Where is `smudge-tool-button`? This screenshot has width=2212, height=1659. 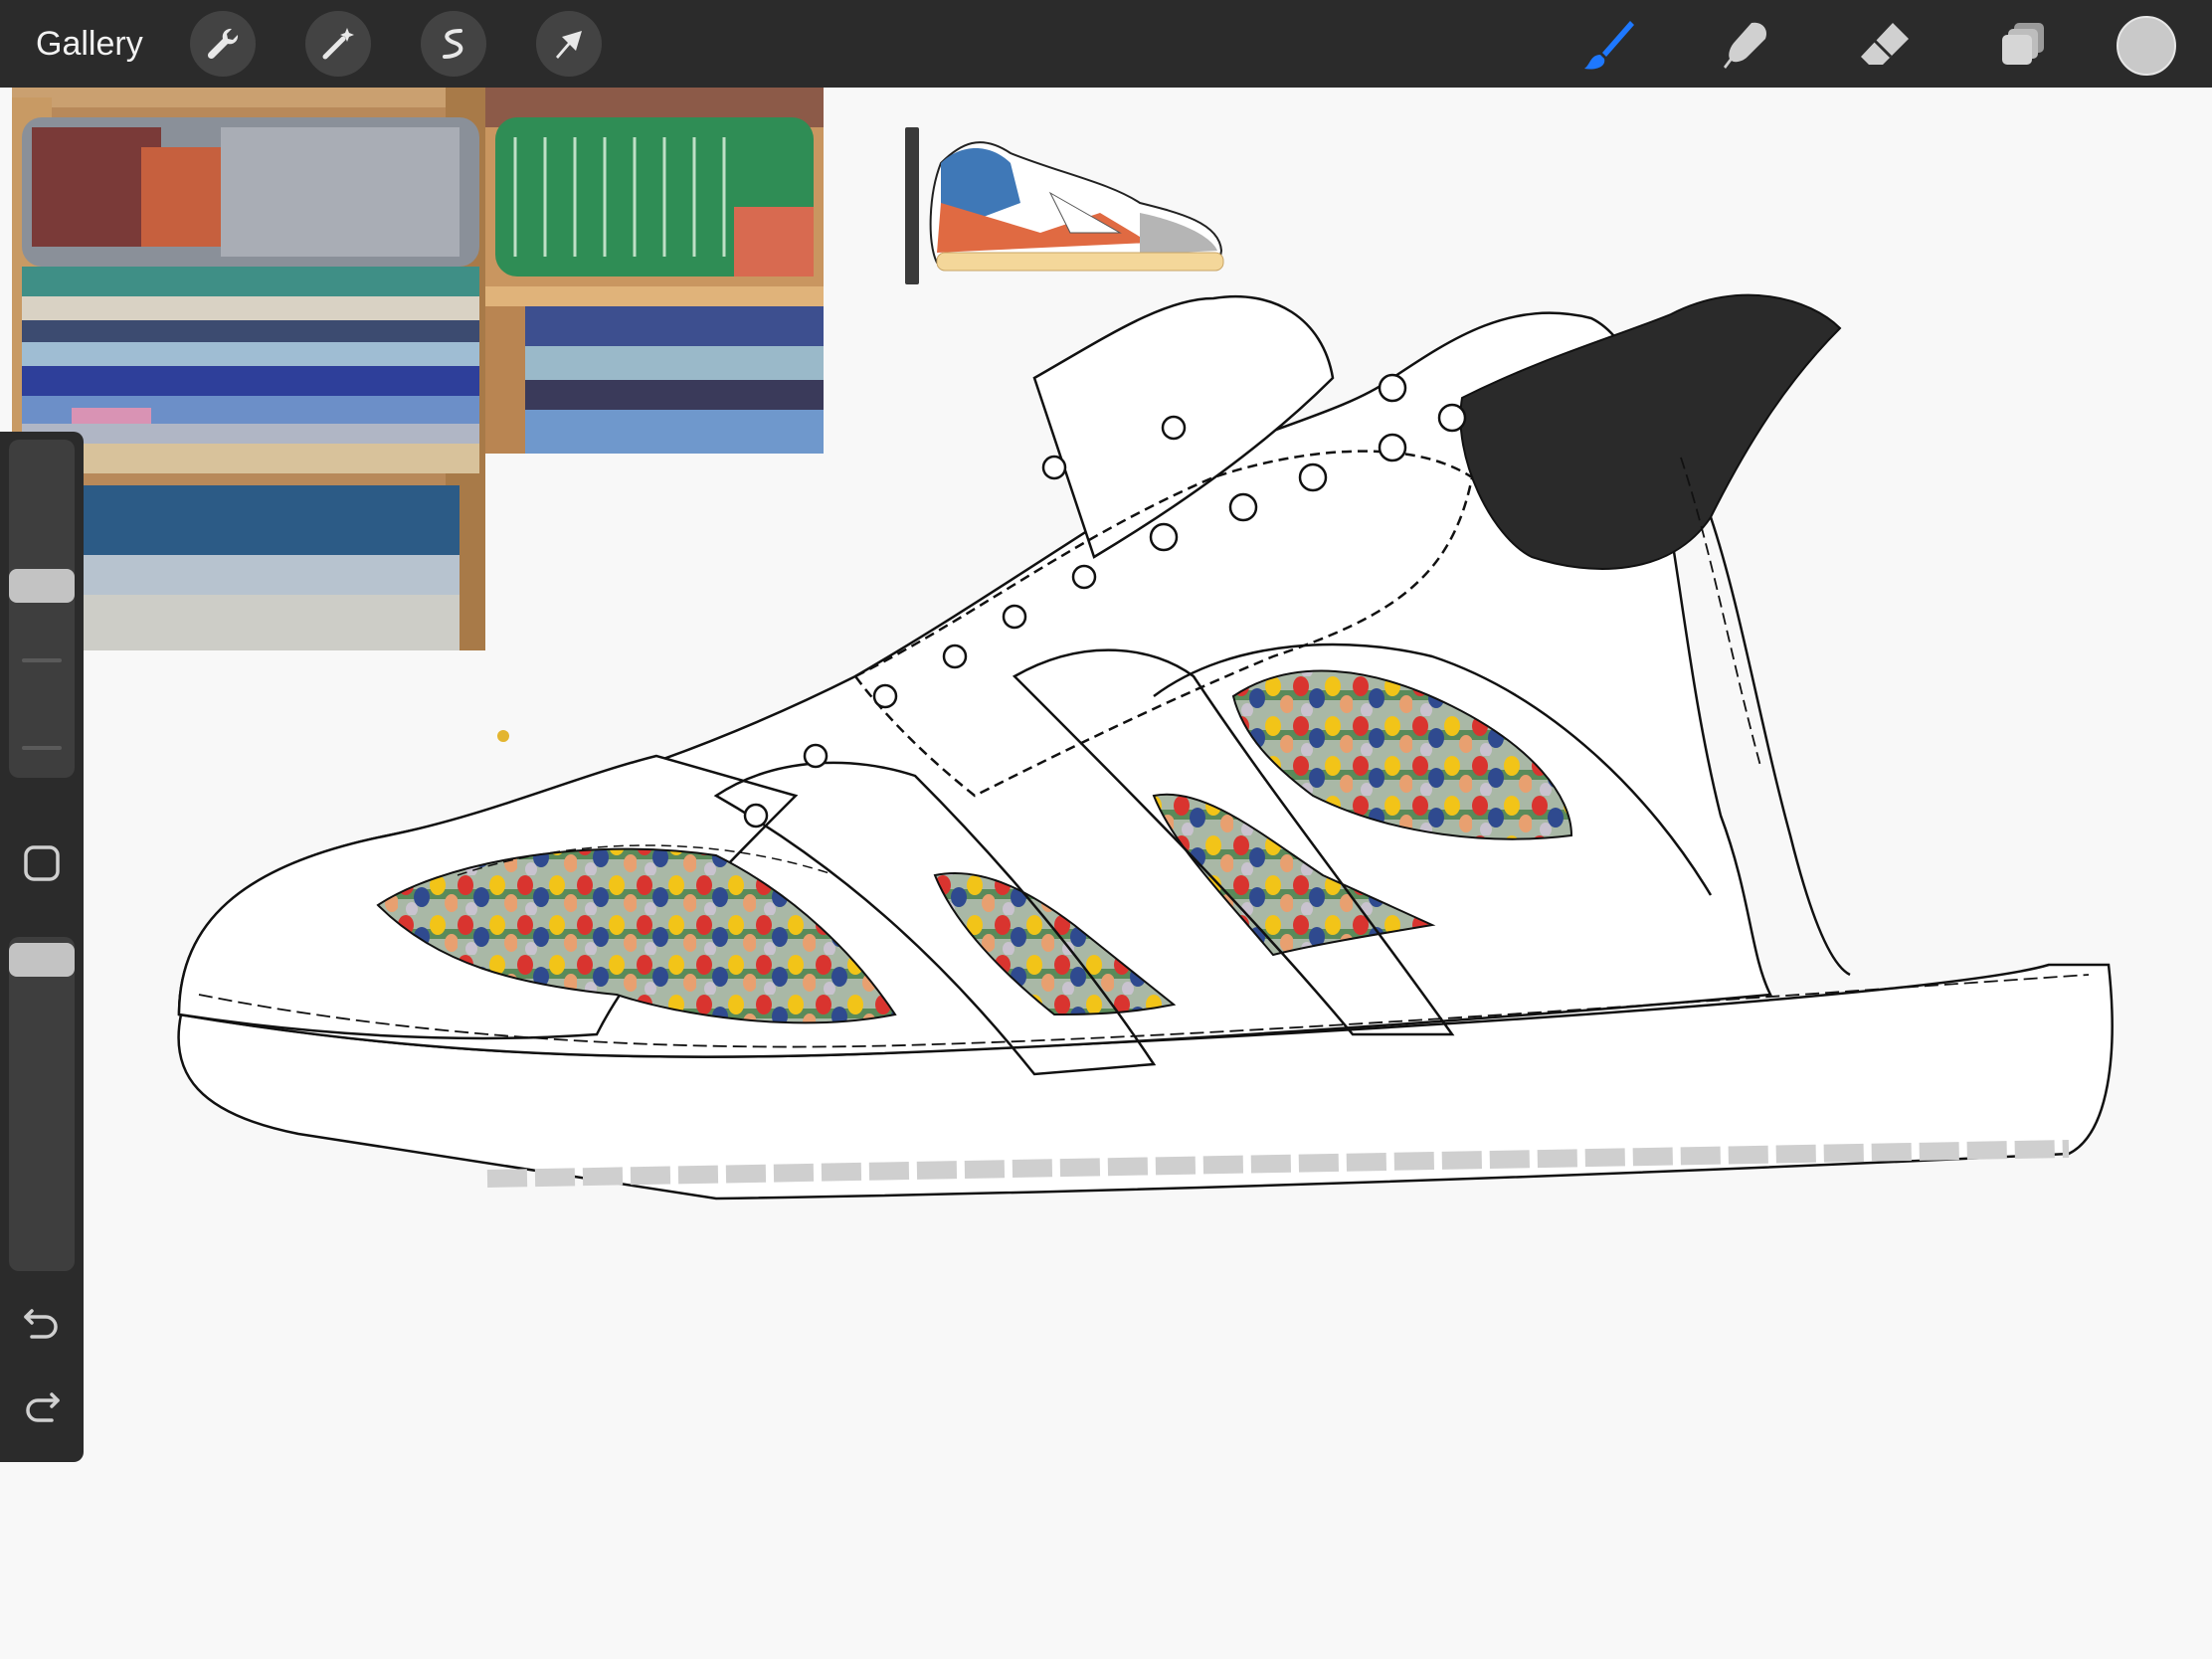 smudge-tool-button is located at coordinates (1745, 45).